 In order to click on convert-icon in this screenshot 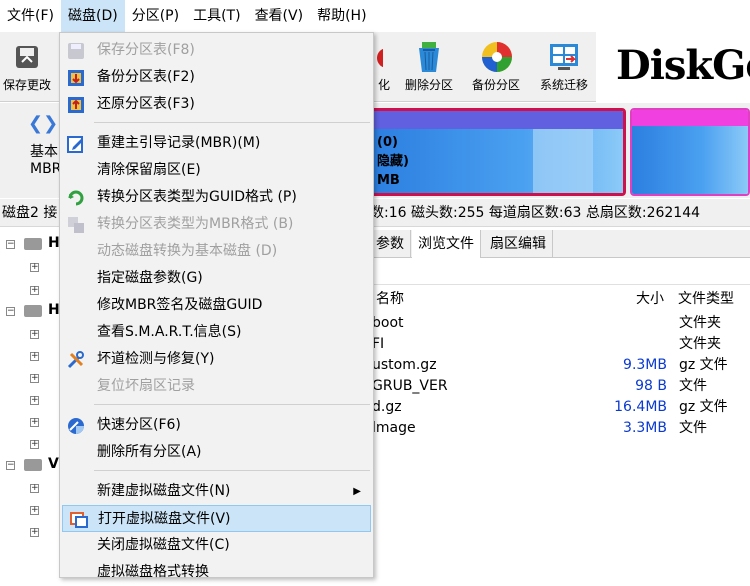, I will do `click(76, 198)`.